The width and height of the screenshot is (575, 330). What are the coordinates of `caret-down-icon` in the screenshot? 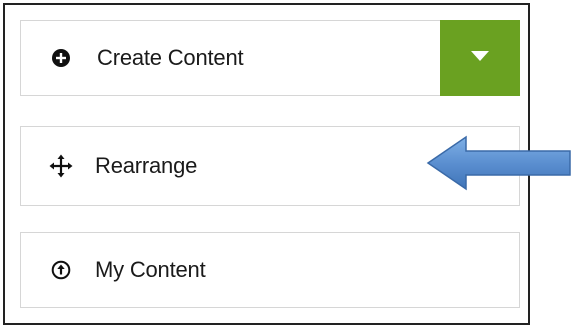 It's located at (480, 58).